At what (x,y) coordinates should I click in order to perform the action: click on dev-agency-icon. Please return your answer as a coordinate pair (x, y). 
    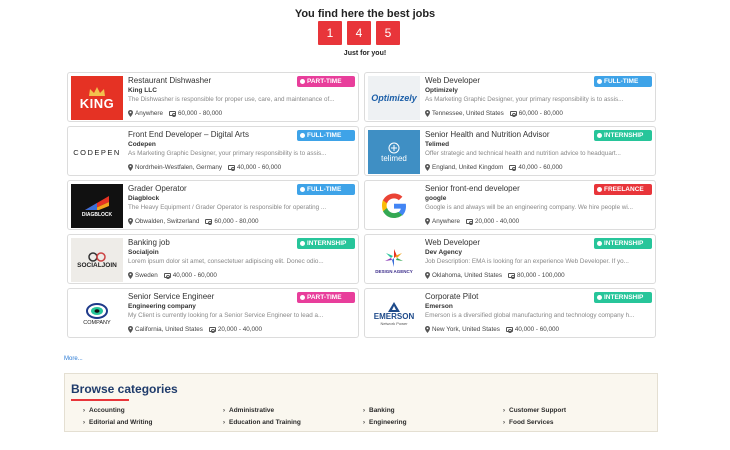
    Looking at the image, I should click on (394, 257).